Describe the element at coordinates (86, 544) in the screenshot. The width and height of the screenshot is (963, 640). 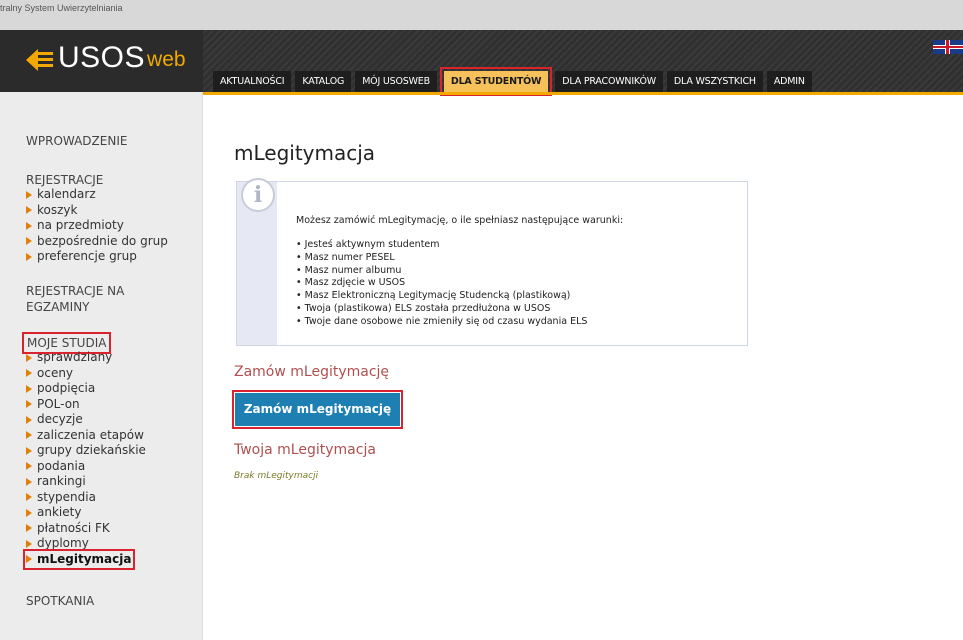
I see `sidebar-item-dyplomy: dyplomy` at that location.